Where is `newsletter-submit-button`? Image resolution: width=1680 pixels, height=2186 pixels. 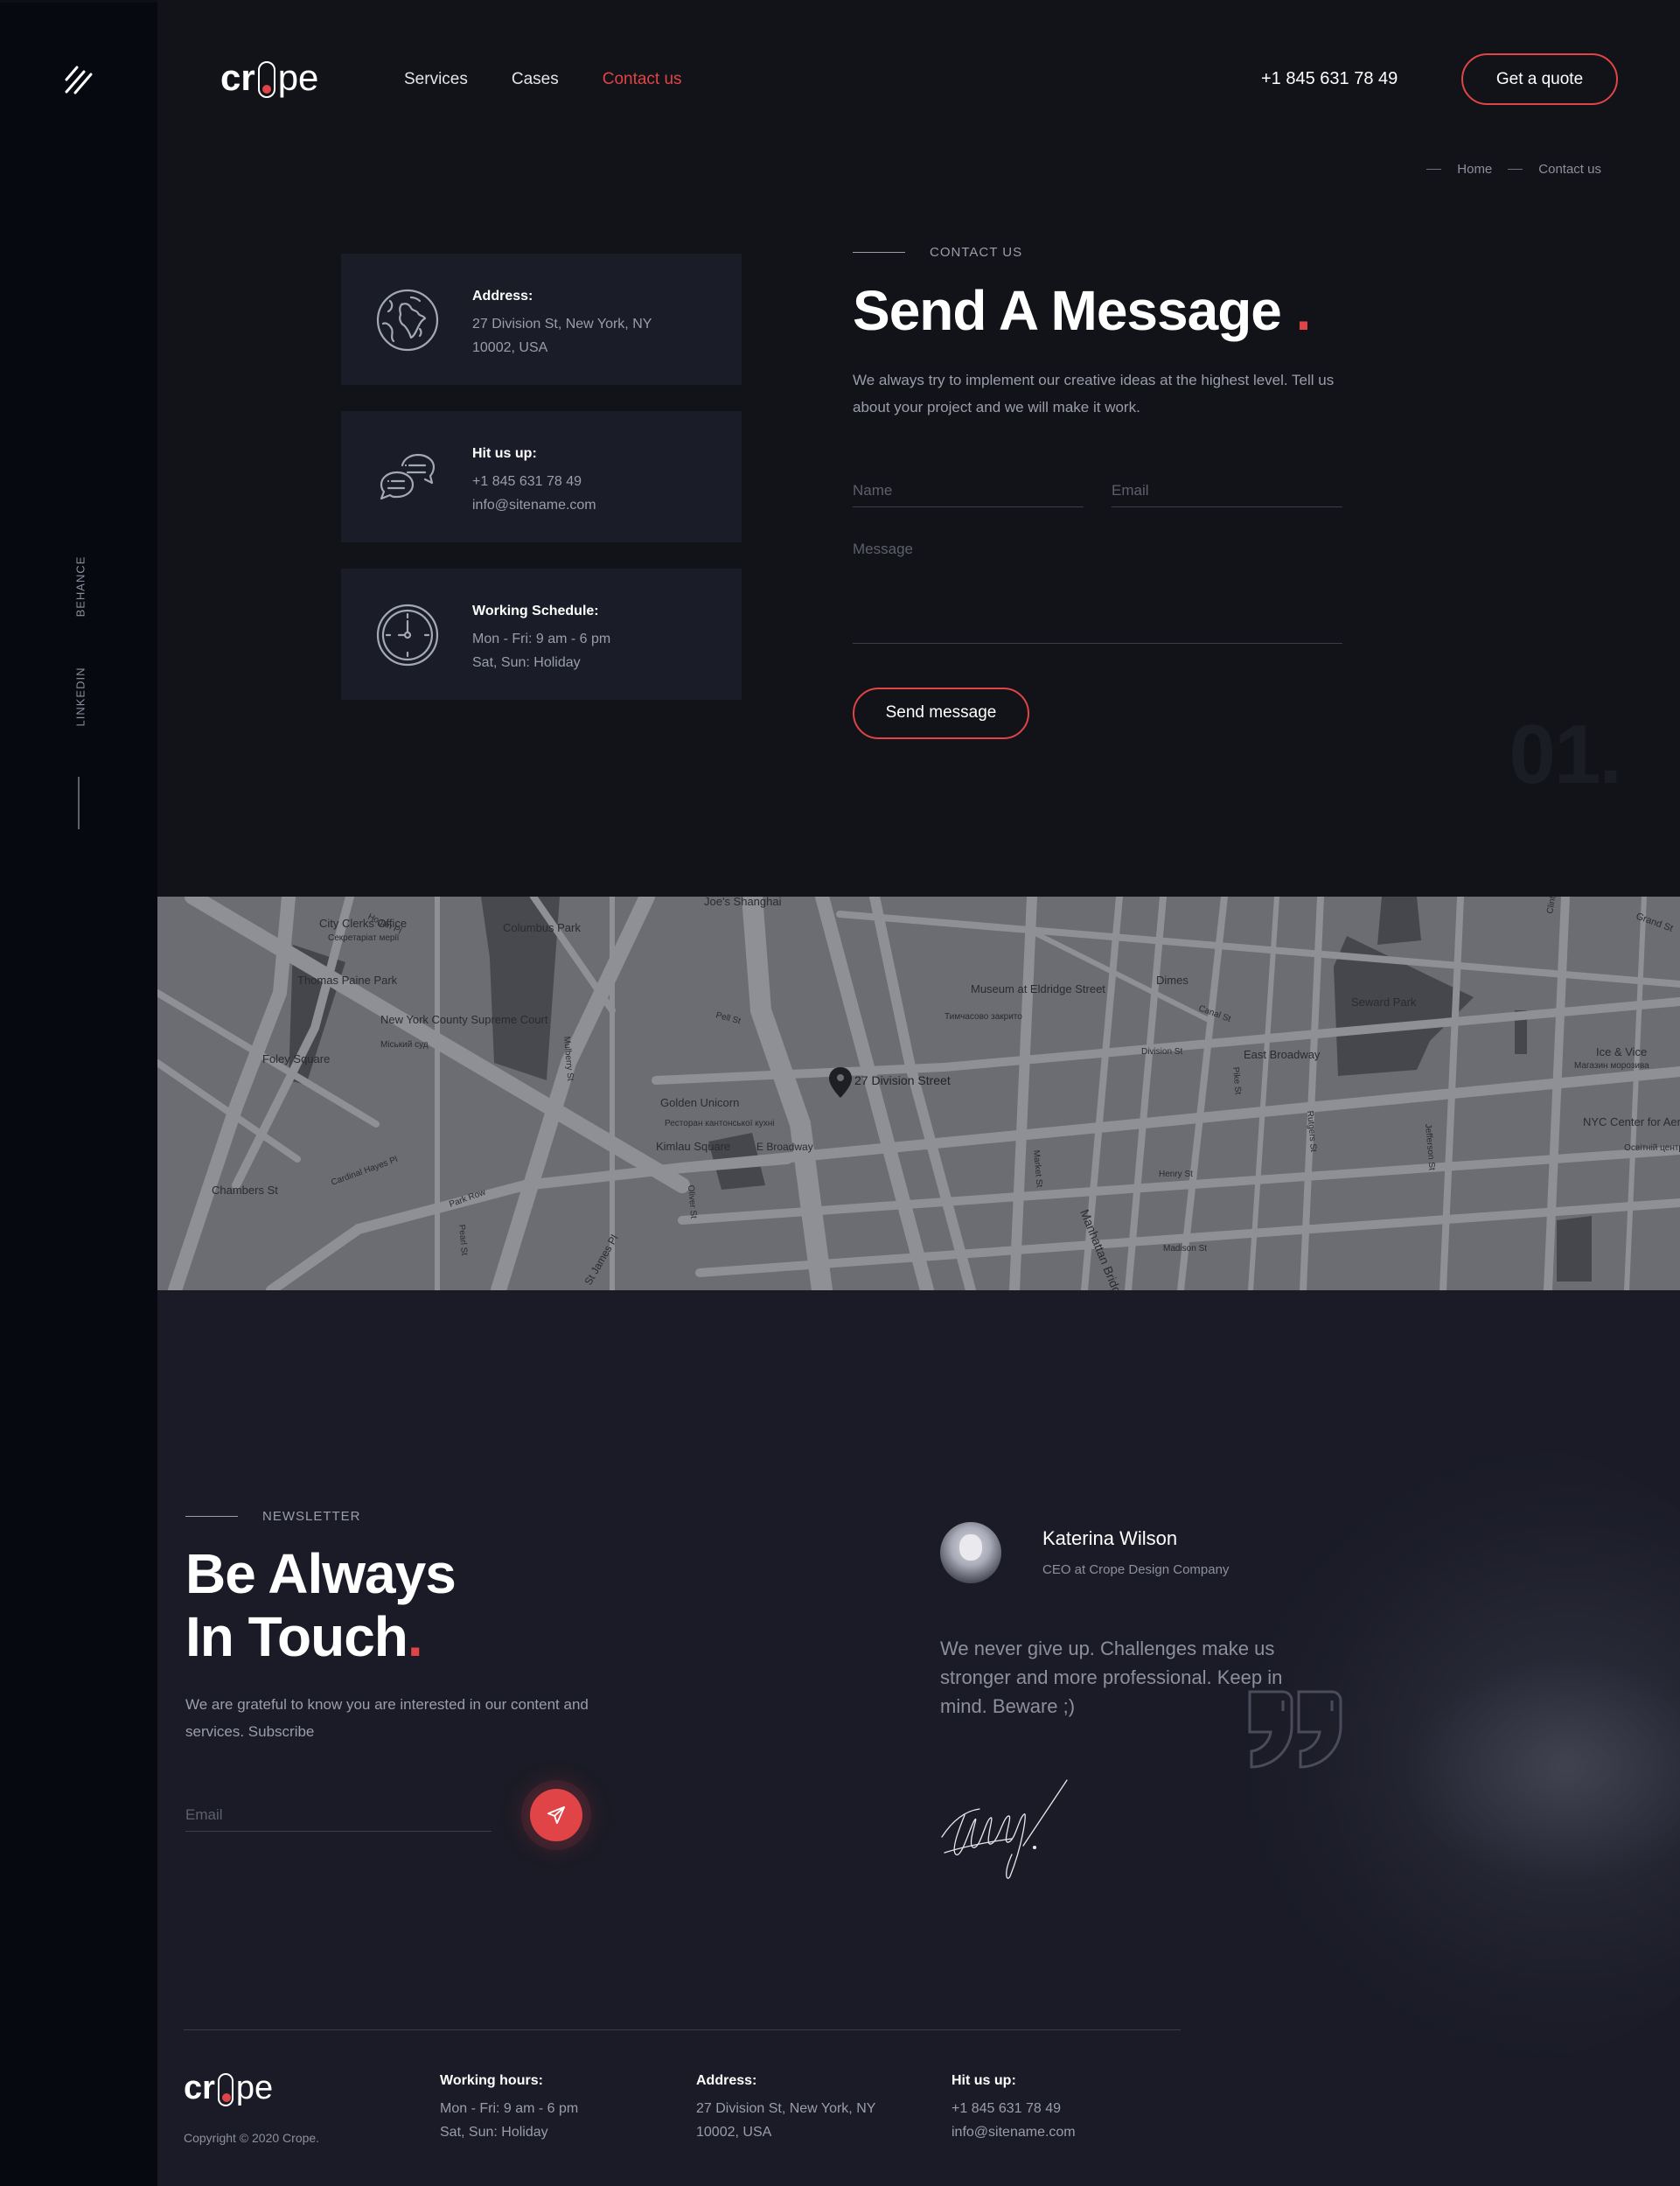
newsletter-submit-button is located at coordinates (556, 1815).